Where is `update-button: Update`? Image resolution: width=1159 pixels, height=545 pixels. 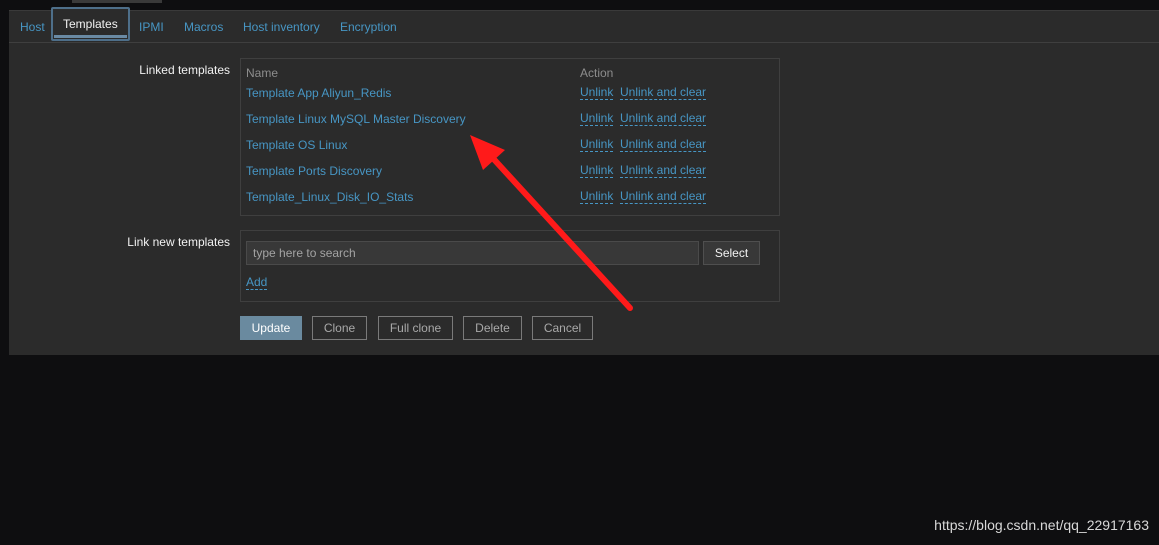
update-button: Update is located at coordinates (271, 328).